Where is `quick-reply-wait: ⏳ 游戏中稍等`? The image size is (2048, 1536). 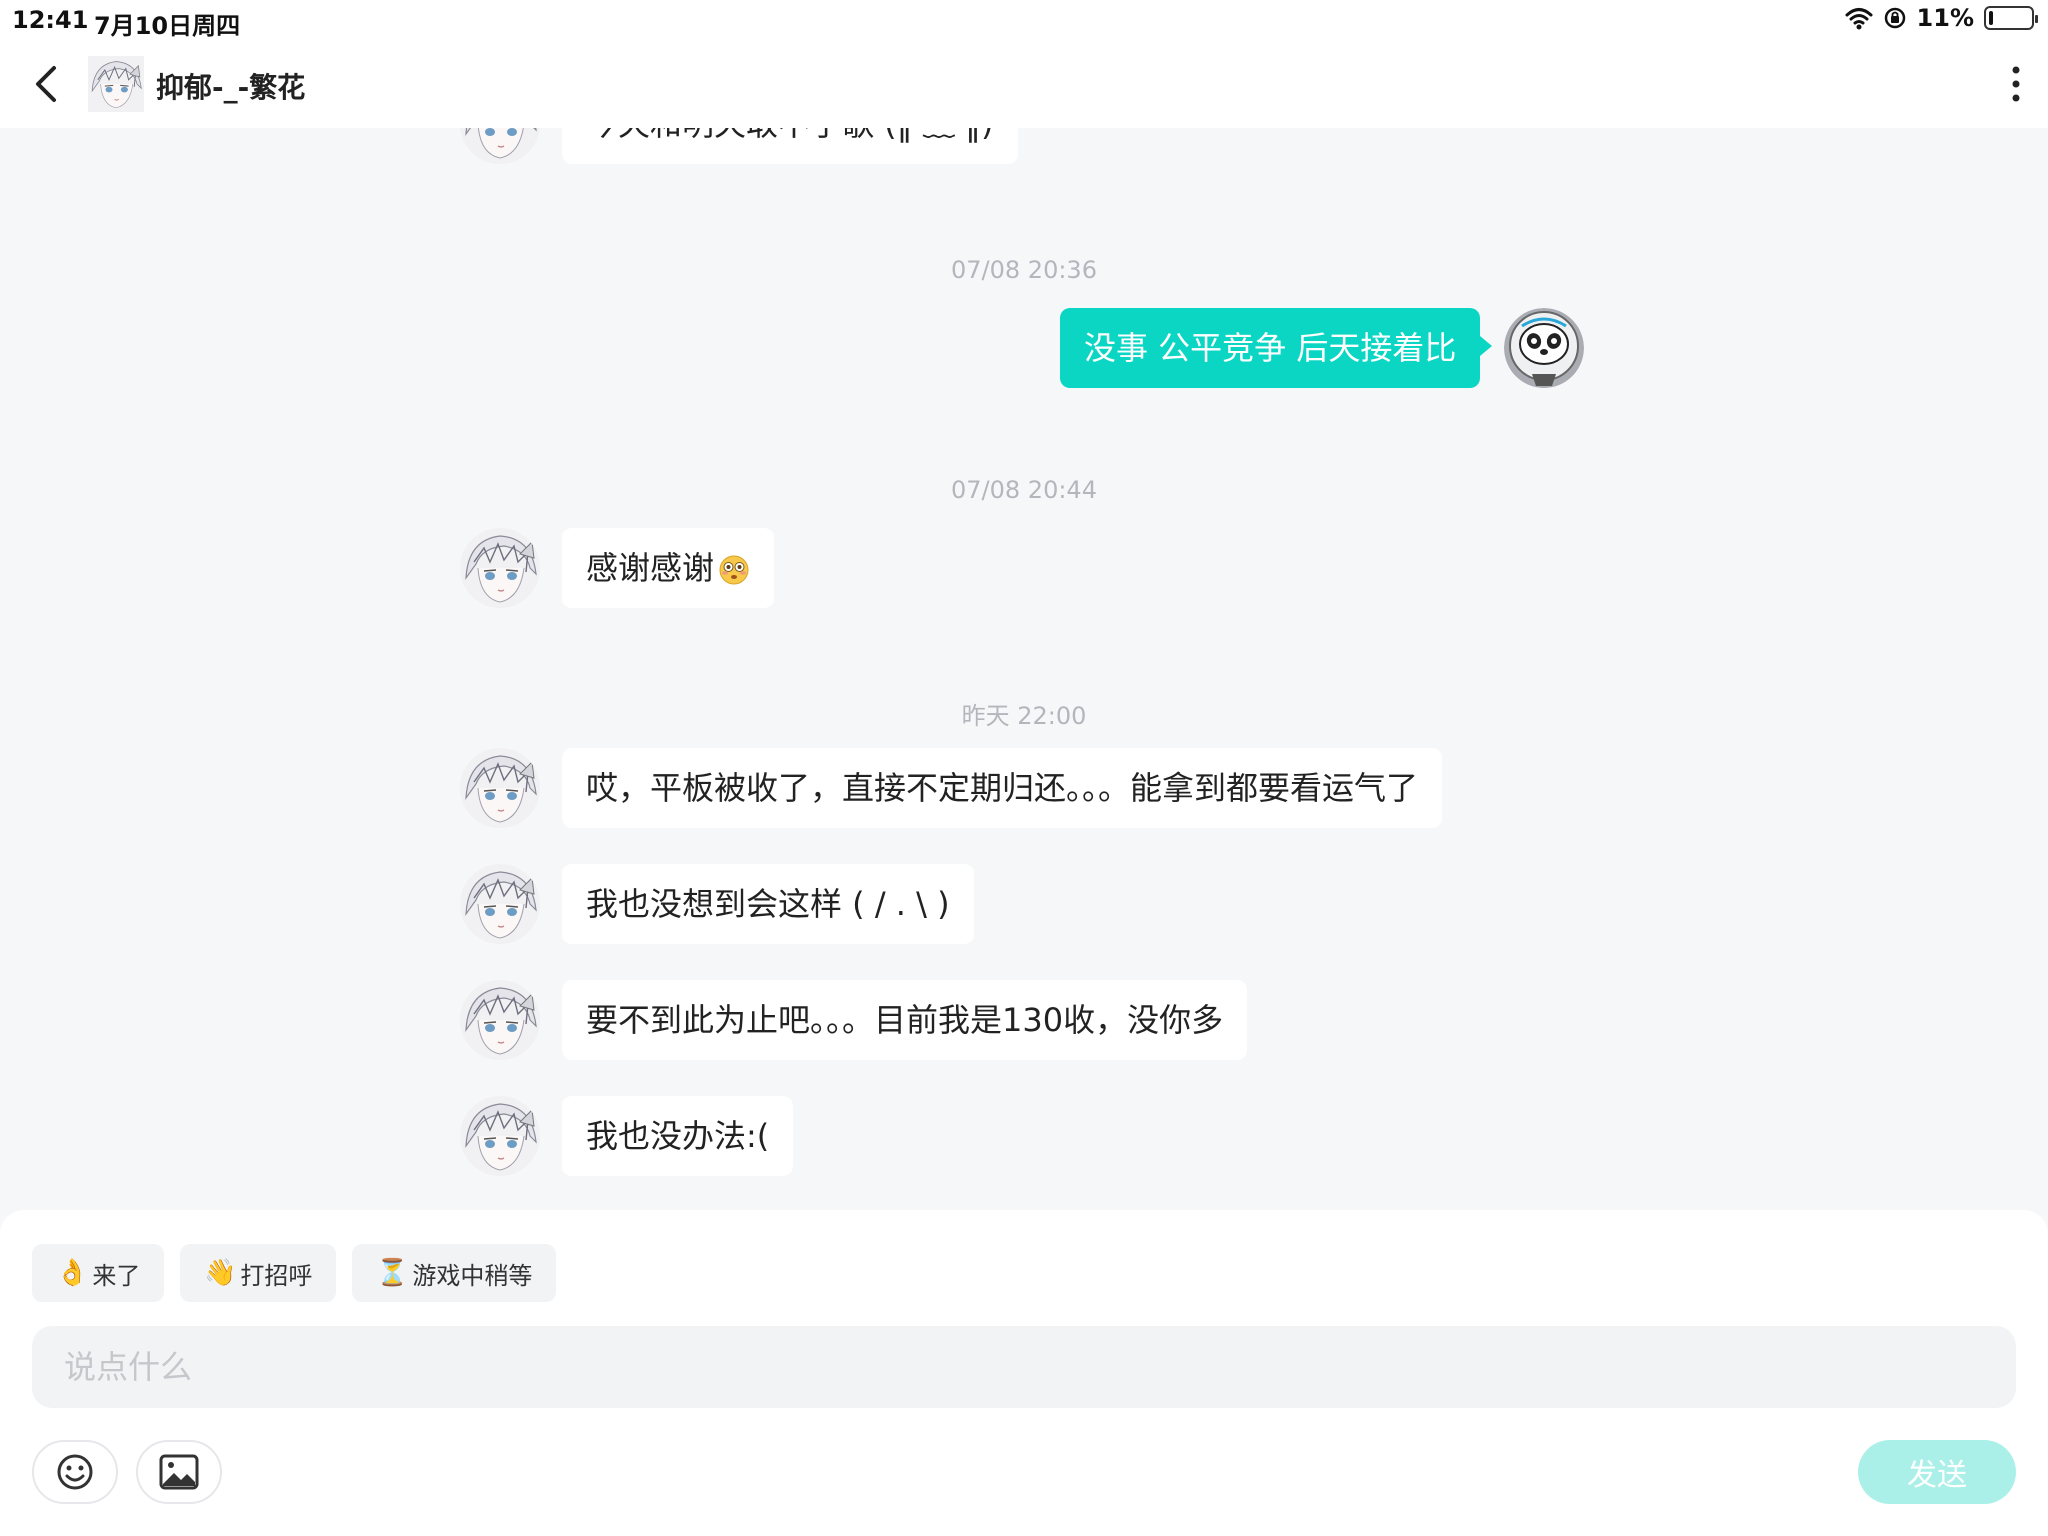 quick-reply-wait: ⏳ 游戏中稍等 is located at coordinates (454, 1273).